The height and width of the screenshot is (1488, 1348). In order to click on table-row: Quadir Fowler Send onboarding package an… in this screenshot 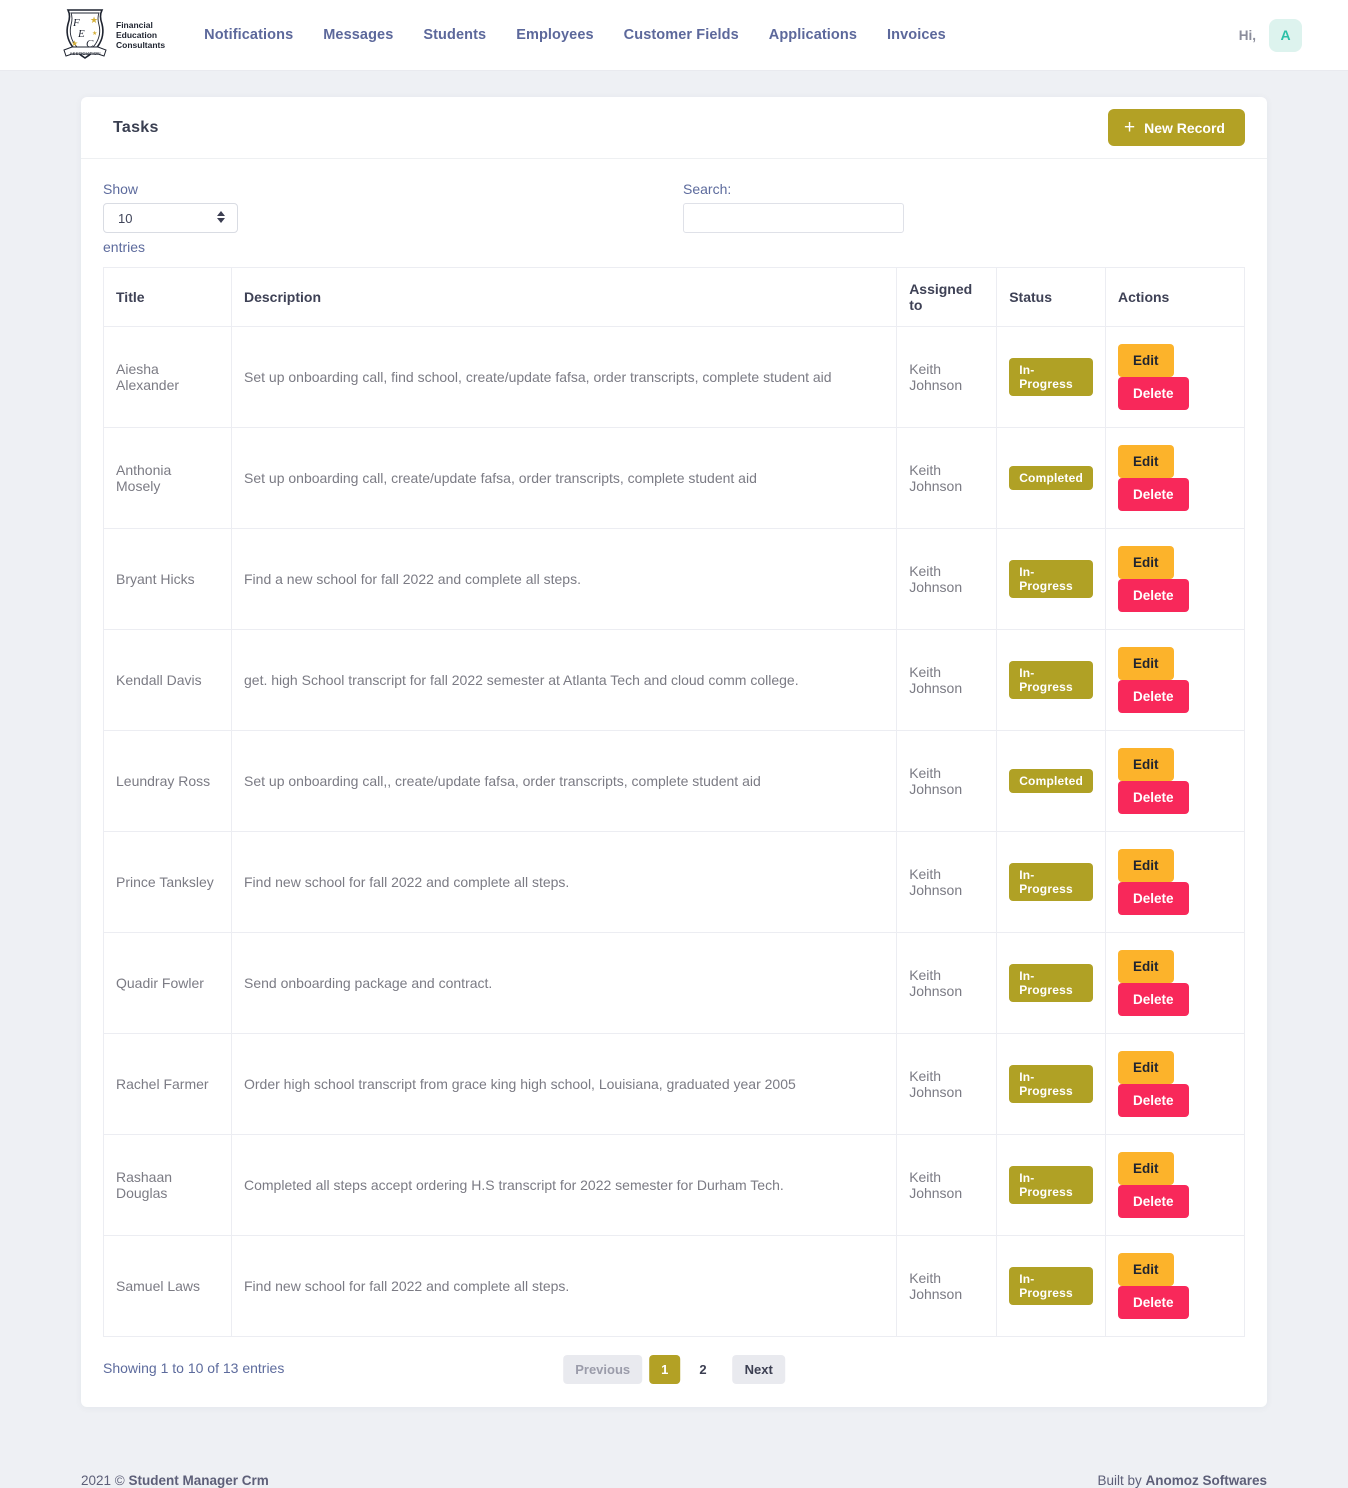, I will do `click(674, 983)`.